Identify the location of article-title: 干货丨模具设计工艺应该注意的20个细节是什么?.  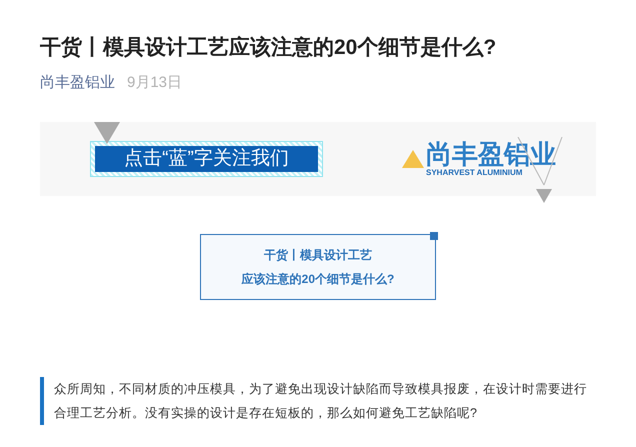
(269, 47).